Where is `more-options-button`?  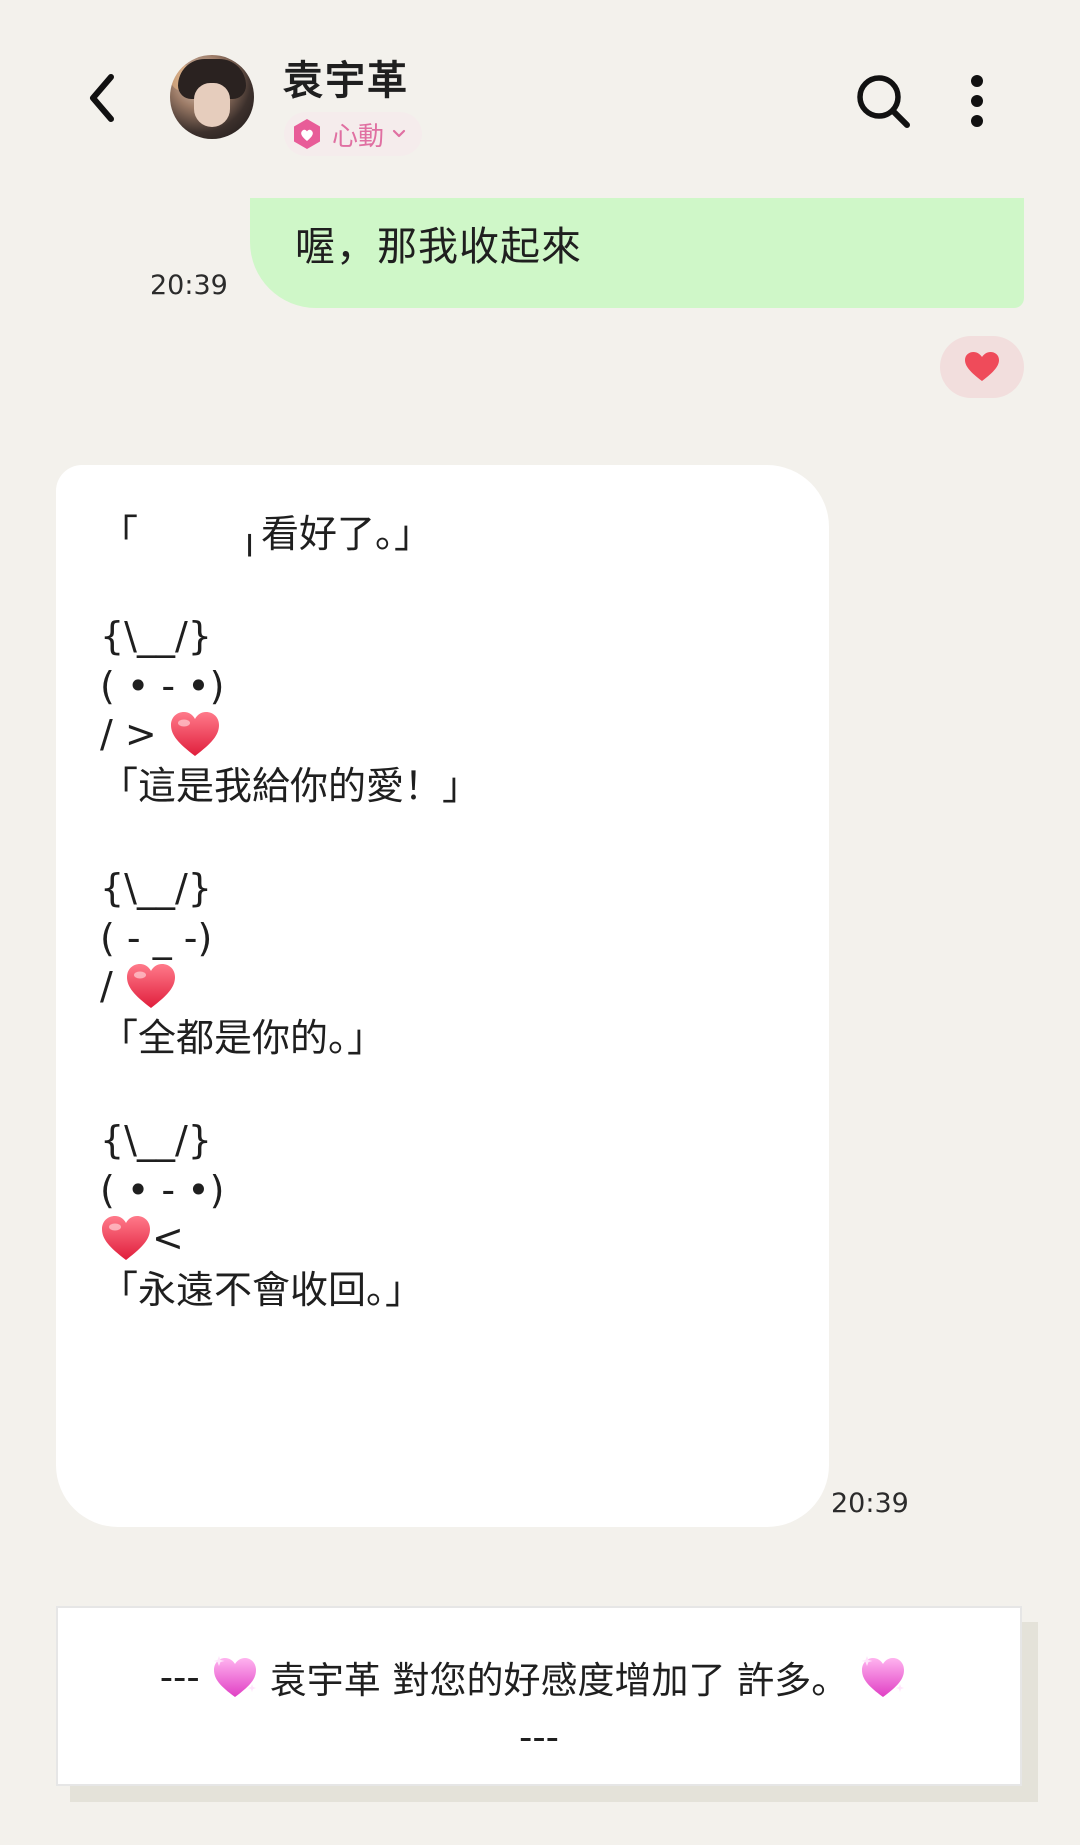
more-options-button is located at coordinates (977, 101).